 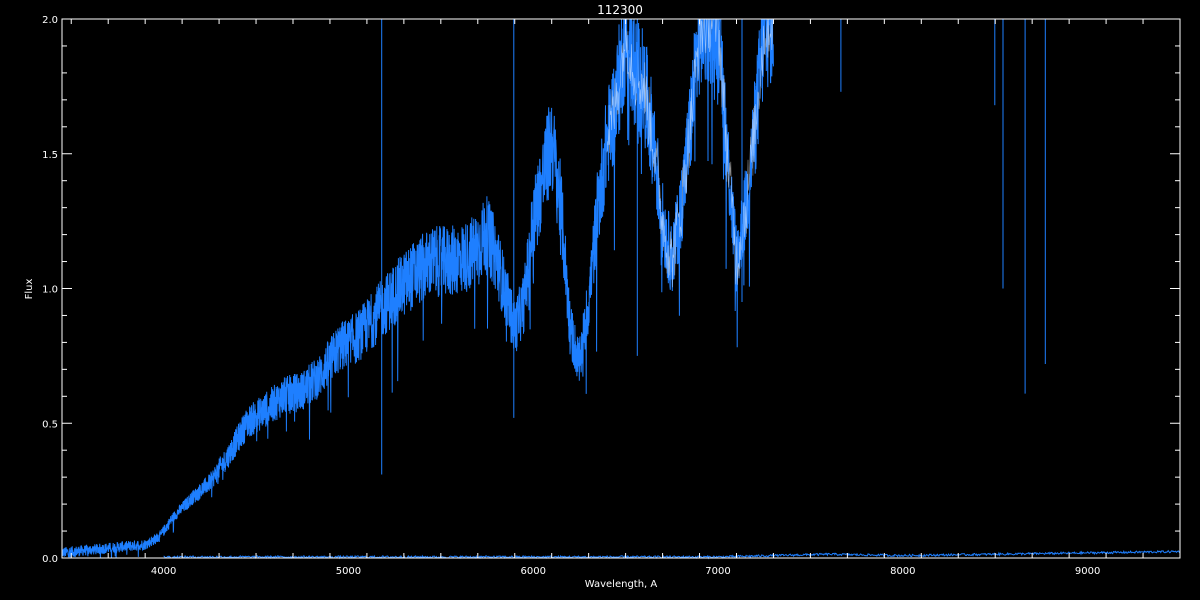 What do you see at coordinates (717, 571) in the screenshot?
I see `x-tick-label: 7000` at bounding box center [717, 571].